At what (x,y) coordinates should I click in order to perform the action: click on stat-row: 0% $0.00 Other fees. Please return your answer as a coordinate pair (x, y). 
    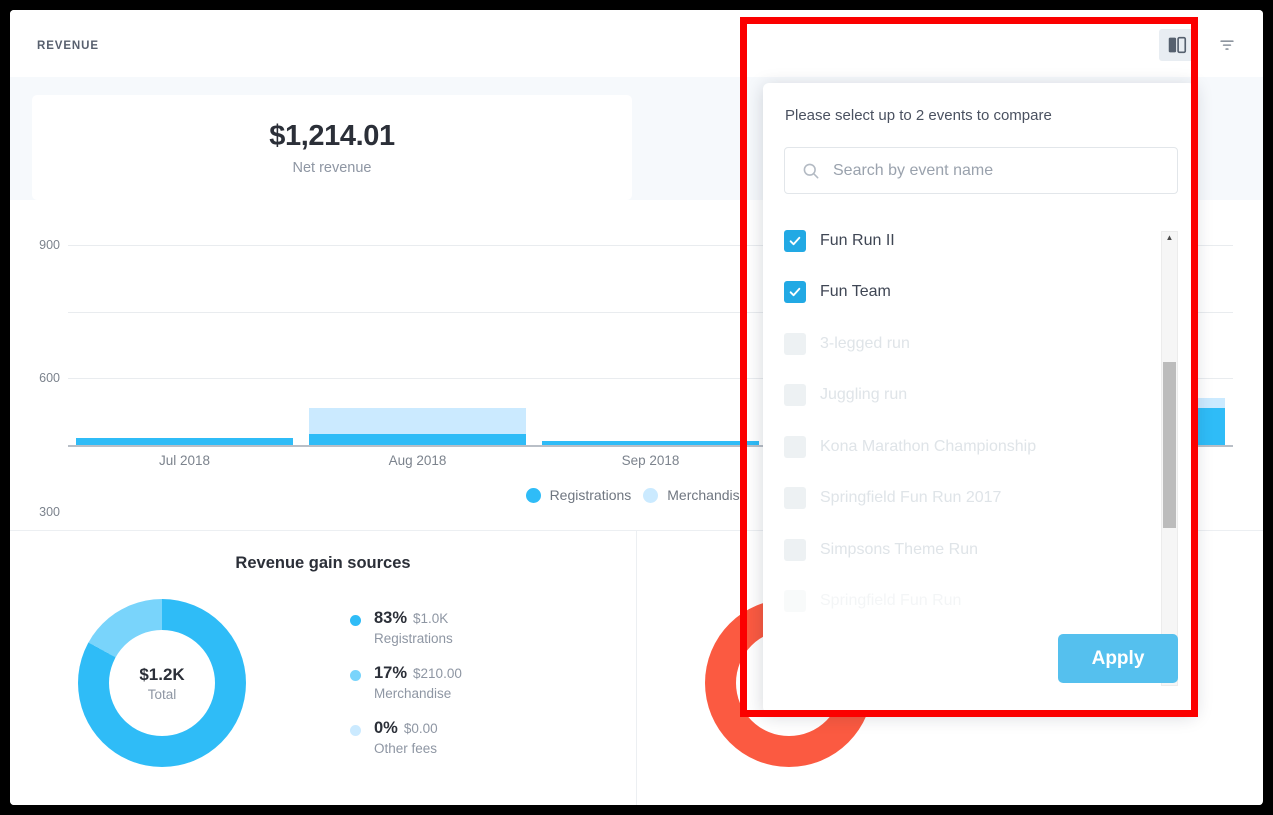
    Looking at the image, I should click on (406, 737).